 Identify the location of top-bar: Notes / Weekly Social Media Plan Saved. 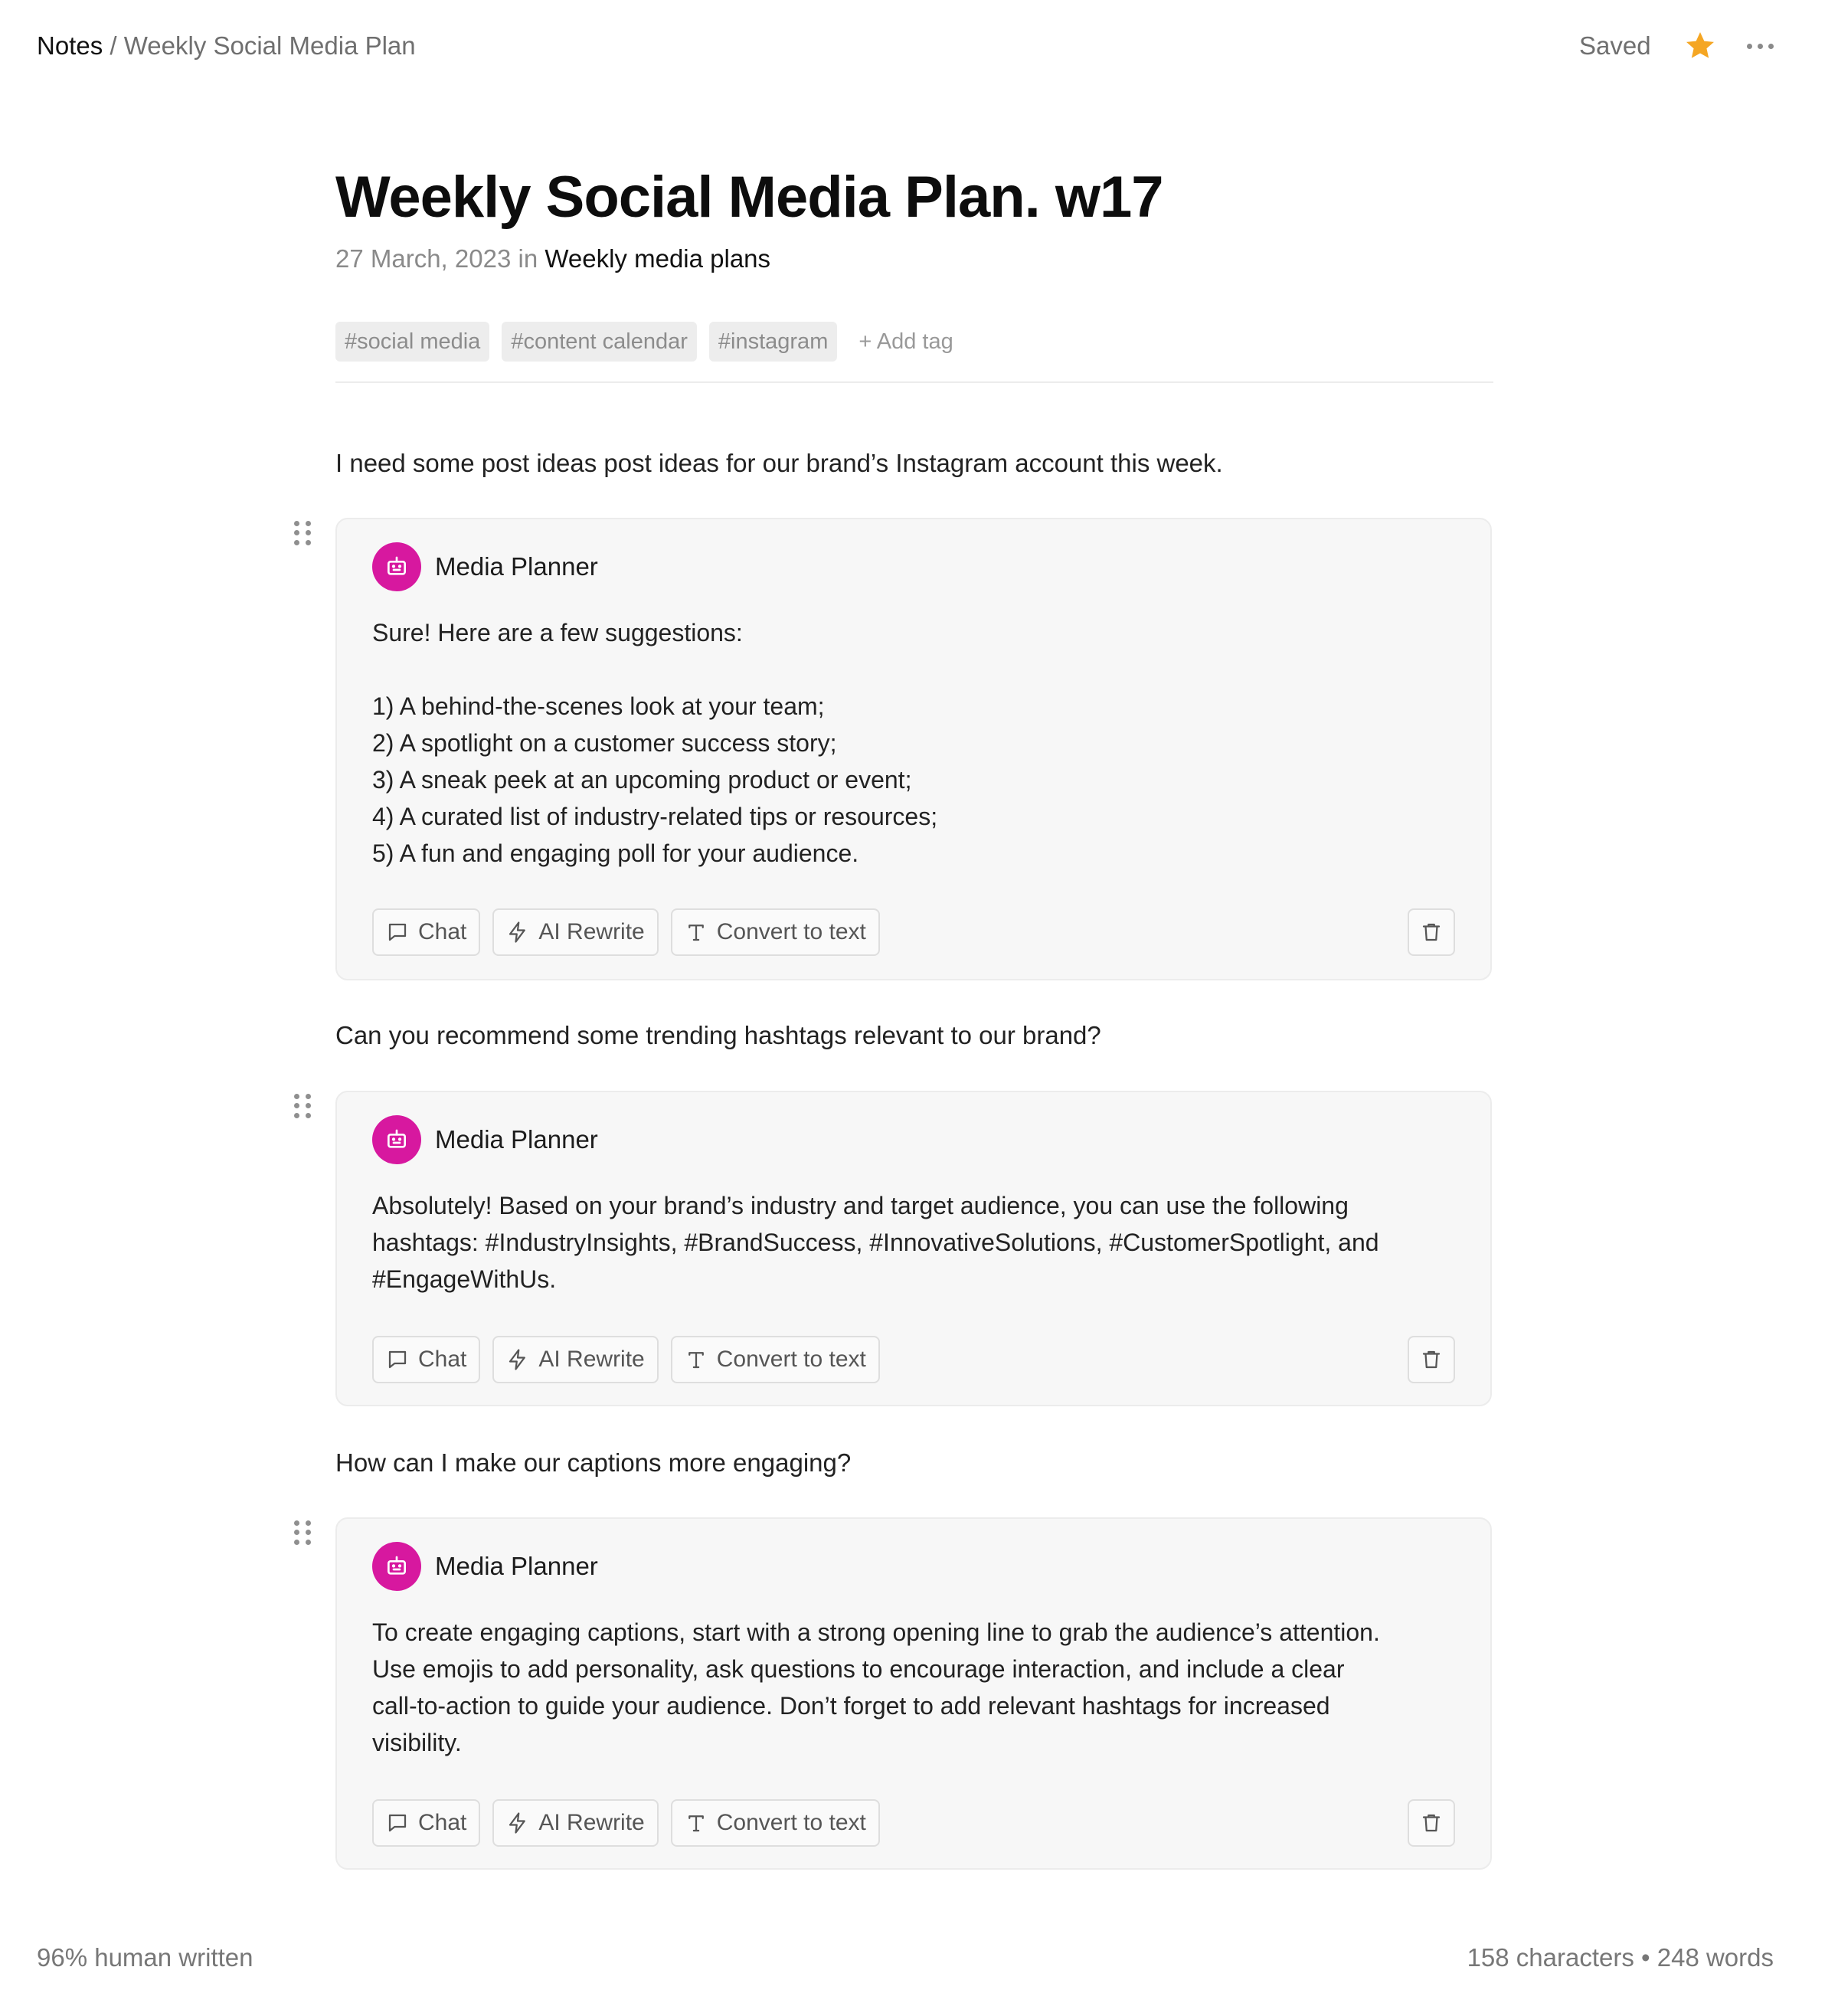
(919, 46).